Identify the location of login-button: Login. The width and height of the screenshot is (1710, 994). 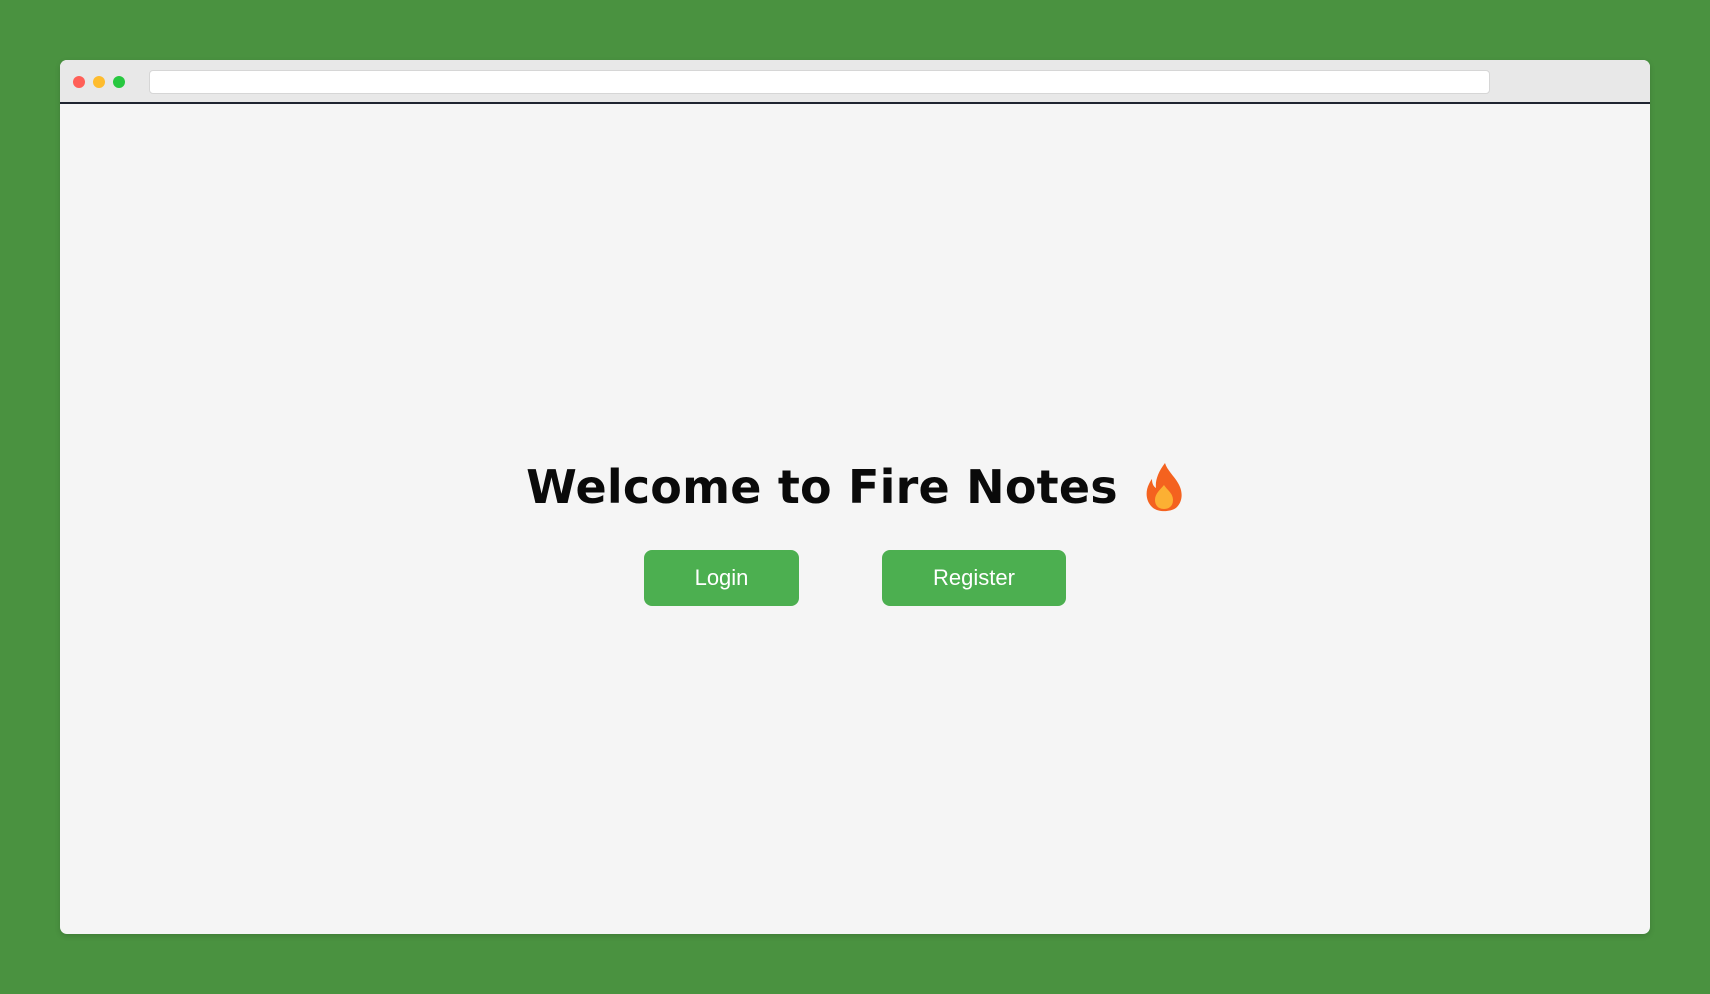
(721, 578).